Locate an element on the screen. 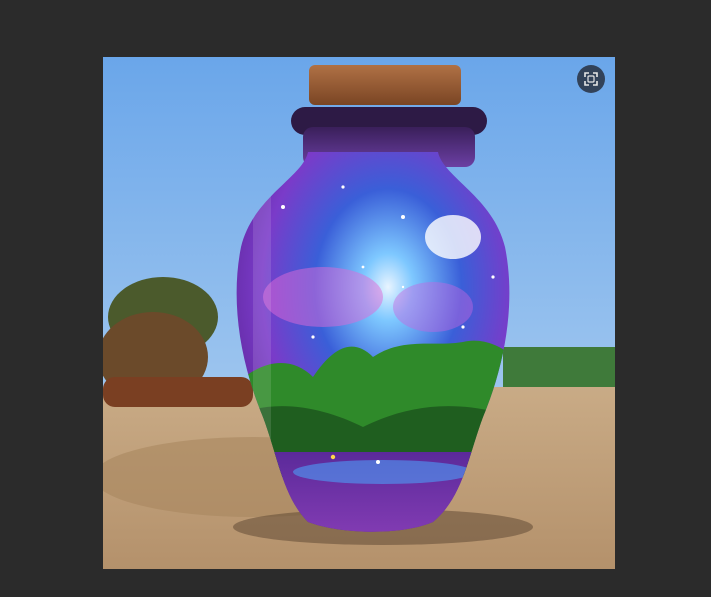 Image resolution: width=711 pixels, height=597 pixels. fullscreen-button is located at coordinates (591, 79).